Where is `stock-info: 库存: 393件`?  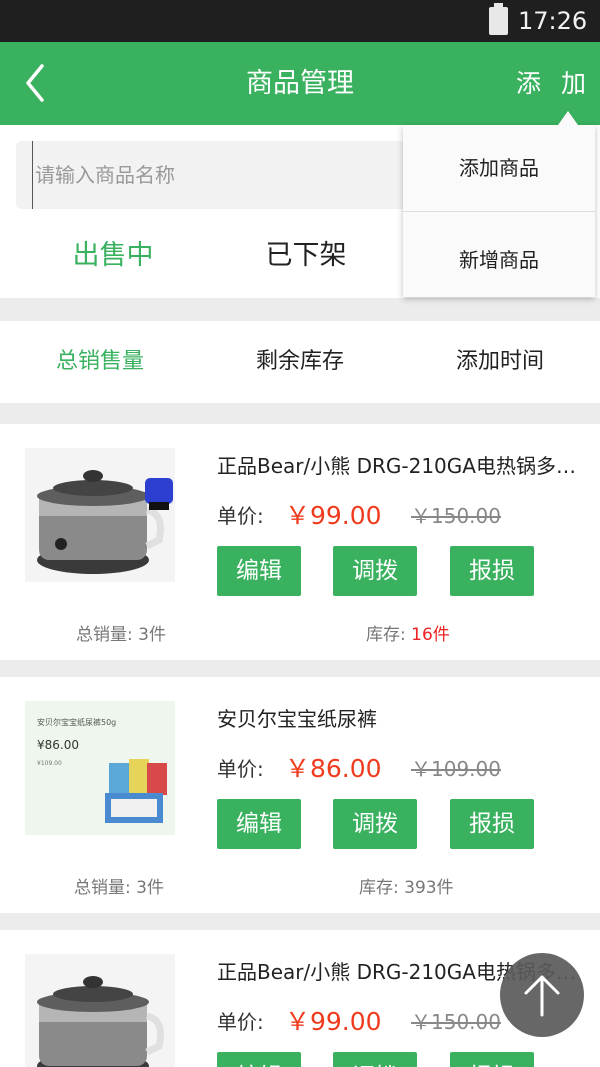
stock-info: 库存: 393件 is located at coordinates (406, 885).